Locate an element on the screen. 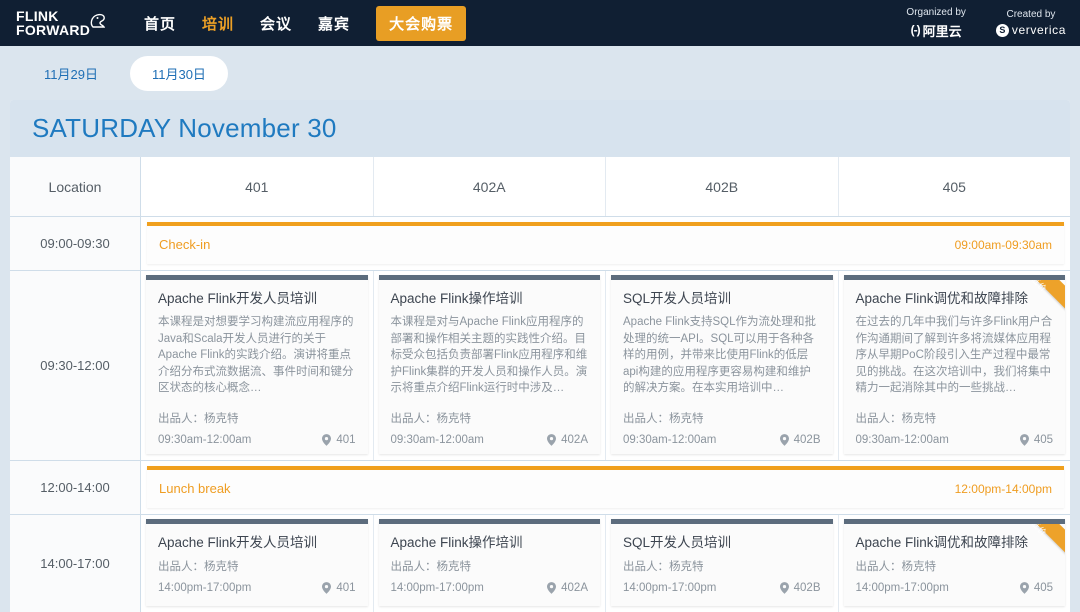  session-footer: 14:00pm-17:00pm 402A is located at coordinates (490, 588).